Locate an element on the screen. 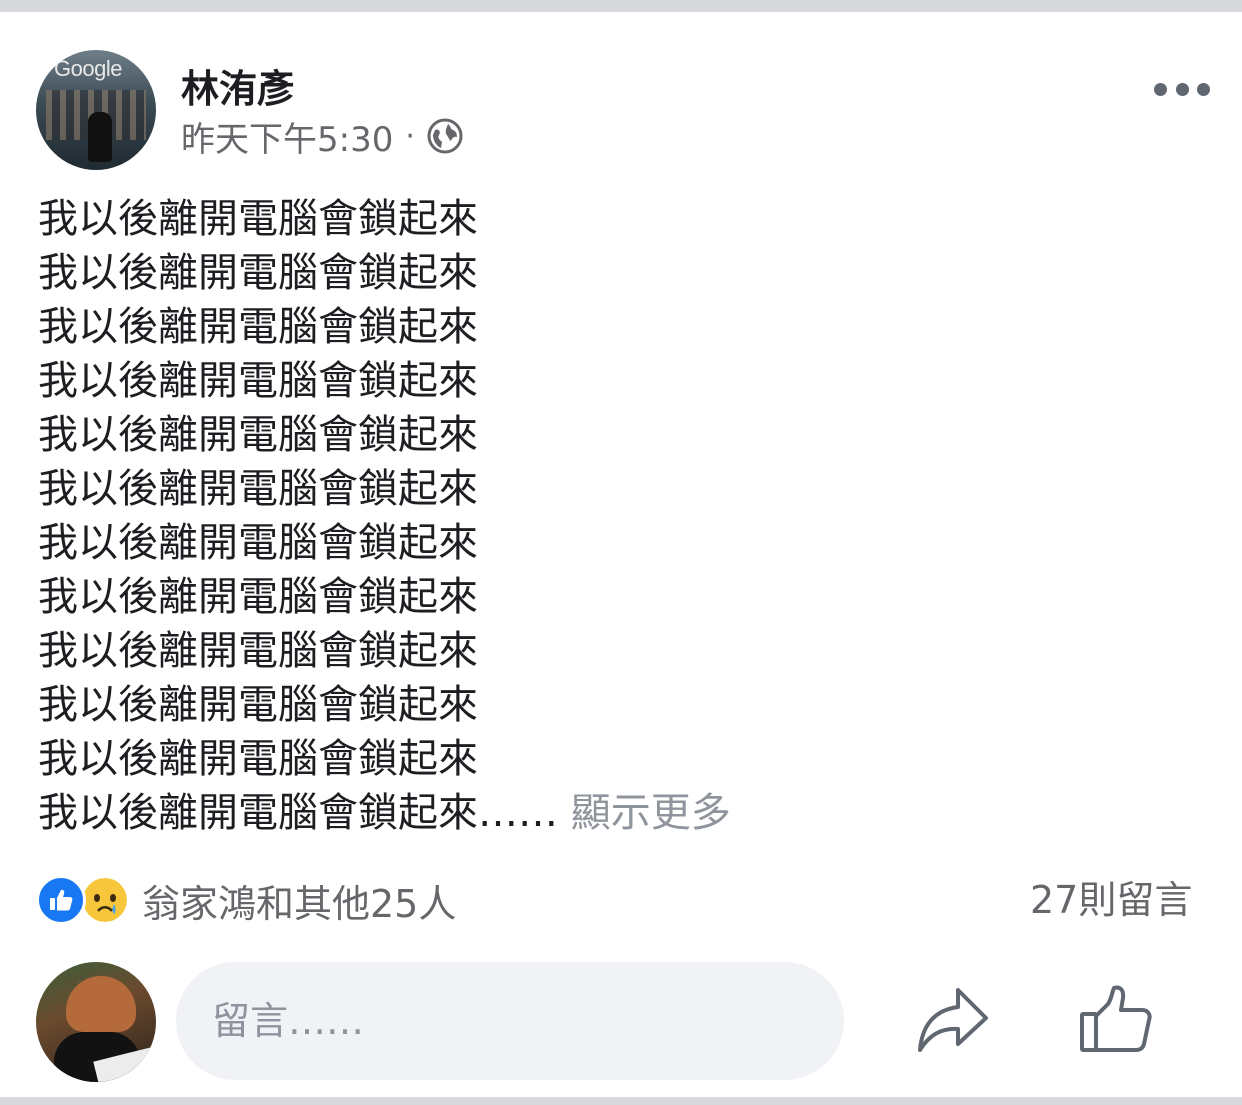 The height and width of the screenshot is (1105, 1242). like-reaction-icon is located at coordinates (61, 900).